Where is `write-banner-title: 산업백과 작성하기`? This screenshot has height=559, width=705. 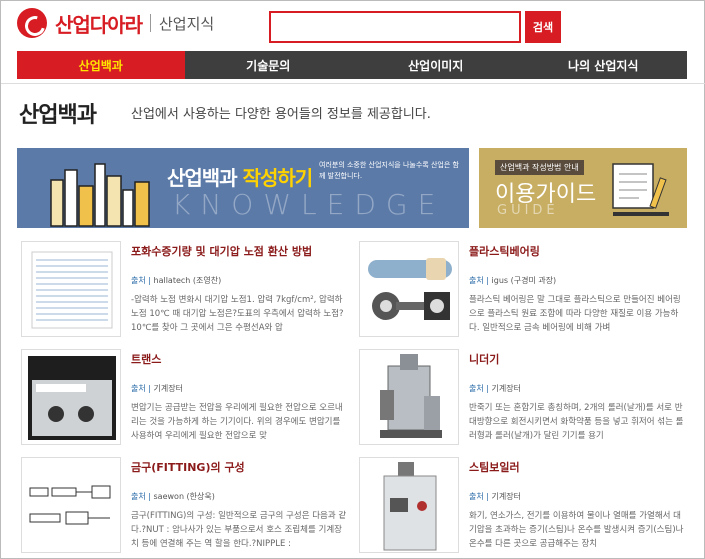
write-banner-title: 산업백과 작성하기 is located at coordinates (240, 176).